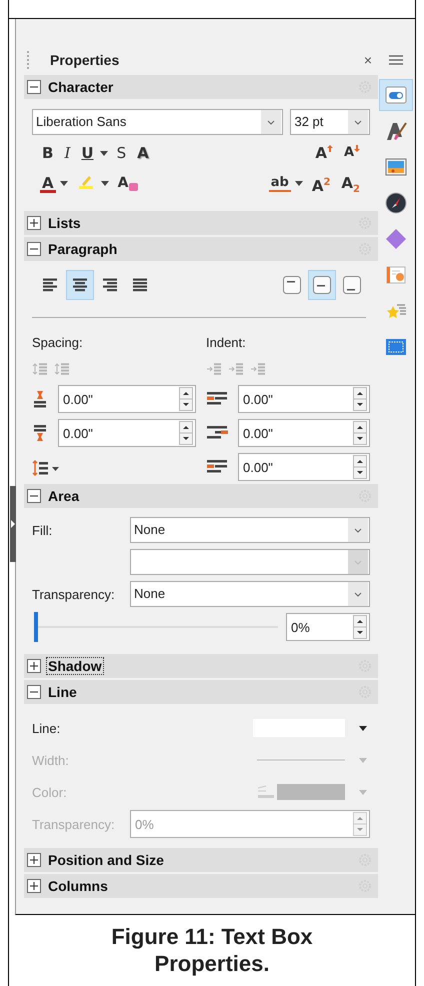 The width and height of the screenshot is (424, 986). Describe the element at coordinates (352, 153) in the screenshot. I see `shrink-font-button: A` at that location.